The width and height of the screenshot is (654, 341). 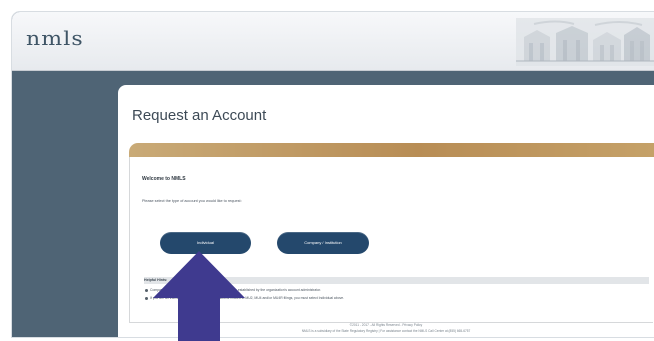 What do you see at coordinates (164, 179) in the screenshot?
I see `welcome-heading: Welcome to NMLS` at bounding box center [164, 179].